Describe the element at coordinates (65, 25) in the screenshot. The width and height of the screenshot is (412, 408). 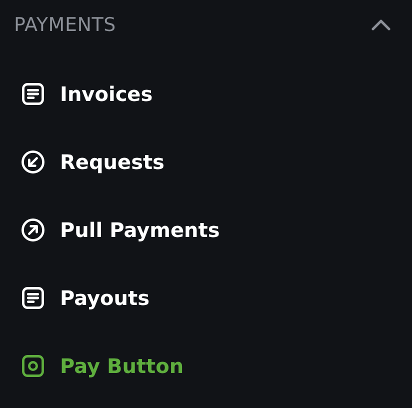
I see `section-title: PAYMENTS` at that location.